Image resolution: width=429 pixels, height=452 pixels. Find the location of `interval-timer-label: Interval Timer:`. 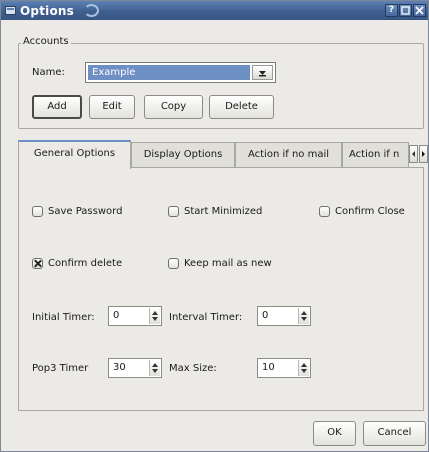

interval-timer-label: Interval Timer: is located at coordinates (206, 317).